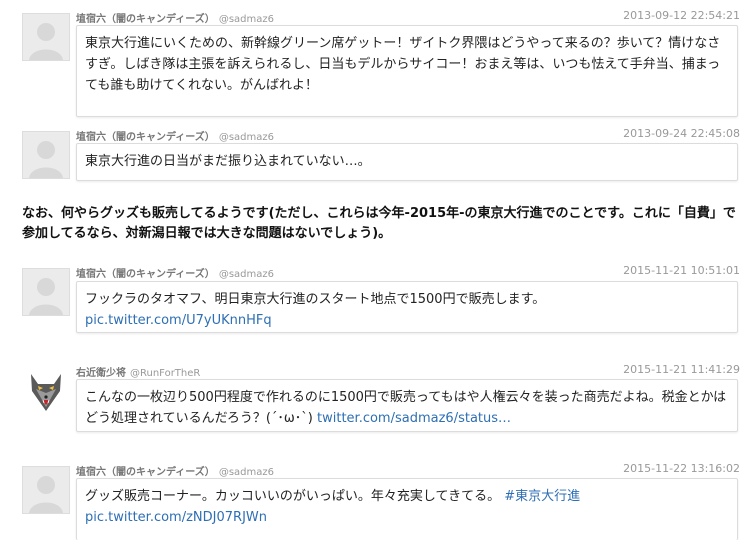 The width and height of the screenshot is (749, 540). What do you see at coordinates (228, 161) in the screenshot?
I see `tweet-text: 東京大行進の日当がまだ振り込まれていない…。` at bounding box center [228, 161].